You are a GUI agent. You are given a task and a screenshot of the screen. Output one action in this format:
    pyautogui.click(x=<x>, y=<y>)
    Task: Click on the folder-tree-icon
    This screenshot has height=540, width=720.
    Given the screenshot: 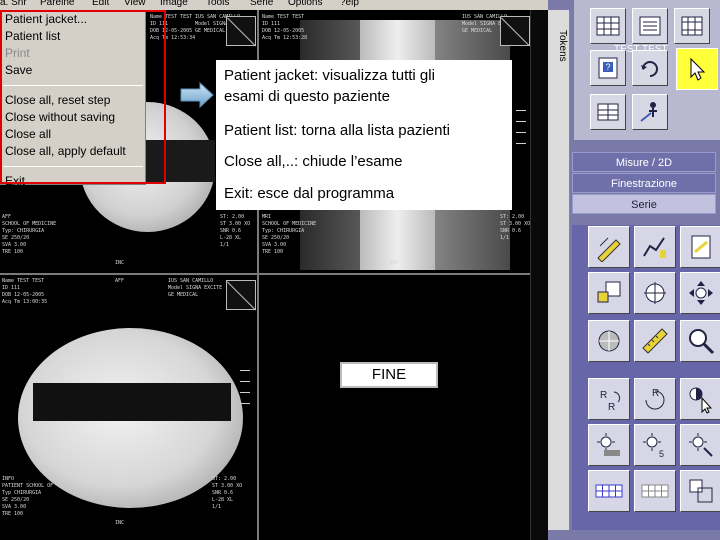 What is the action you would take?
    pyautogui.click(x=650, y=26)
    